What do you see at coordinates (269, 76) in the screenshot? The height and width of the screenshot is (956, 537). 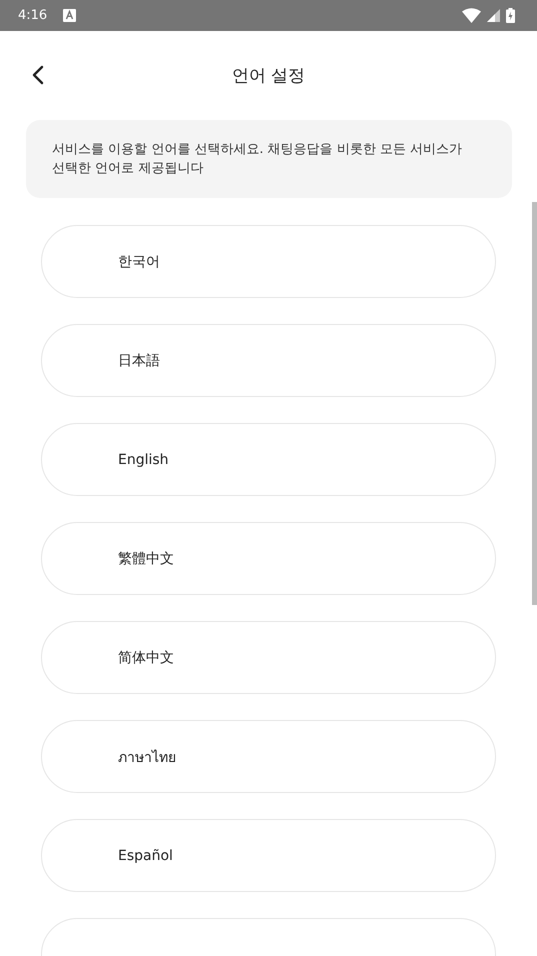 I see `page-title: 언어 설정` at bounding box center [269, 76].